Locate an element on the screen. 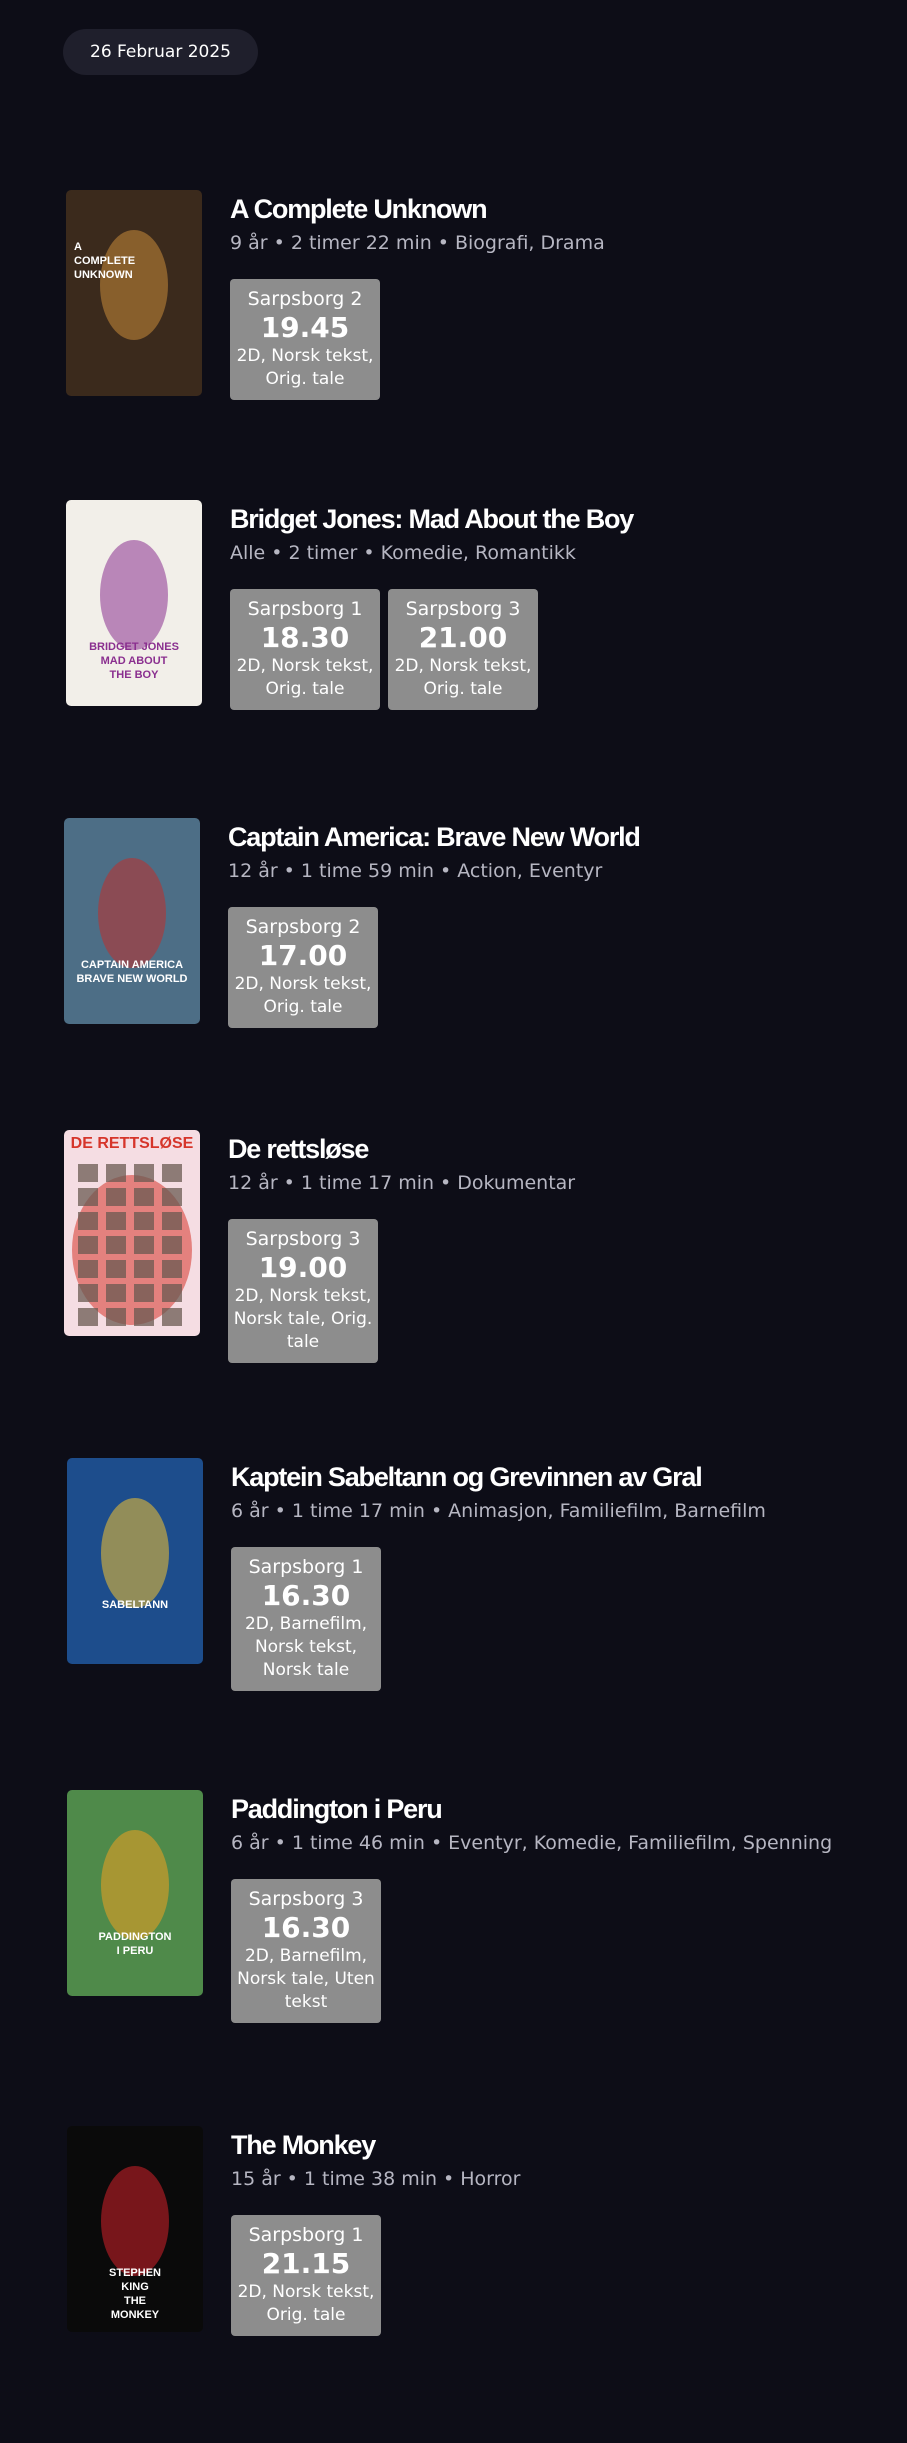 This screenshot has height=2443, width=907. poster-bridget-jones: BRIDGET JONES MAD ABOUT THE BOY is located at coordinates (134, 603).